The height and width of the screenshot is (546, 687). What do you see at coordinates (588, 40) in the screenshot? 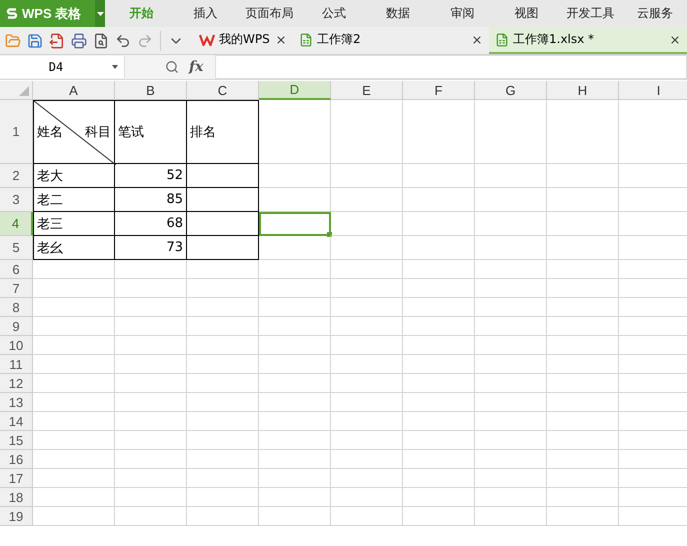
I see `document-tab: 工作簿1.xlsx *` at bounding box center [588, 40].